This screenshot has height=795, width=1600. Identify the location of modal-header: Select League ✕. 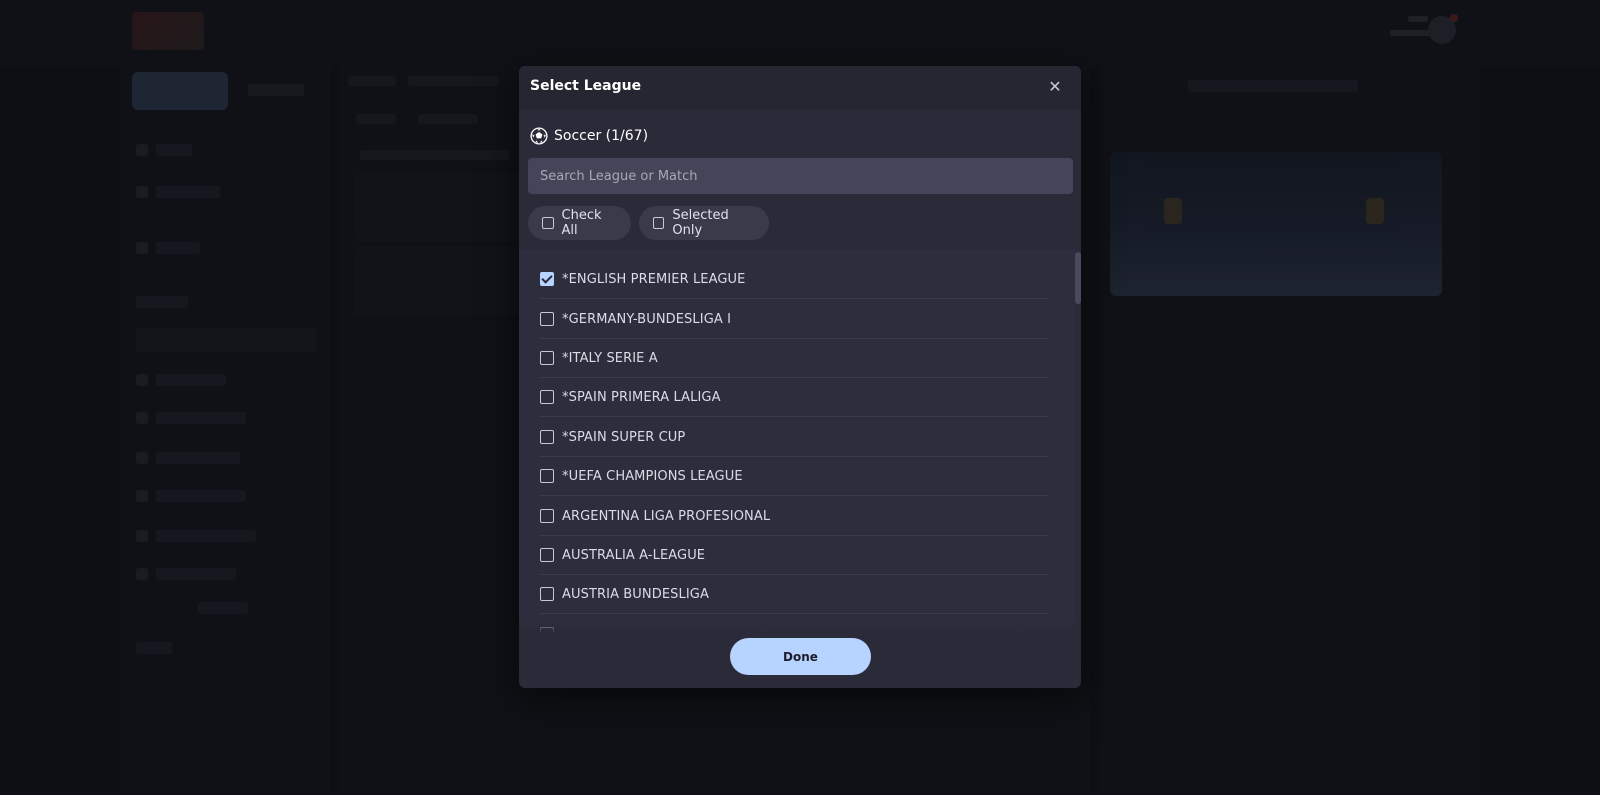
(800, 88).